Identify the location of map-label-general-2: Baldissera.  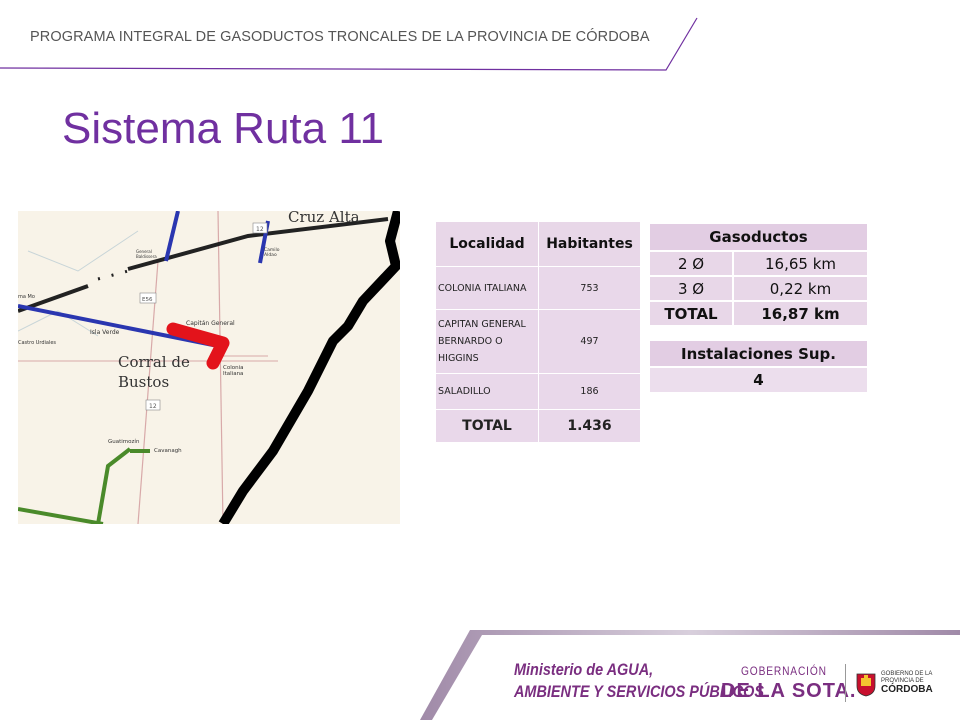
(146, 256).